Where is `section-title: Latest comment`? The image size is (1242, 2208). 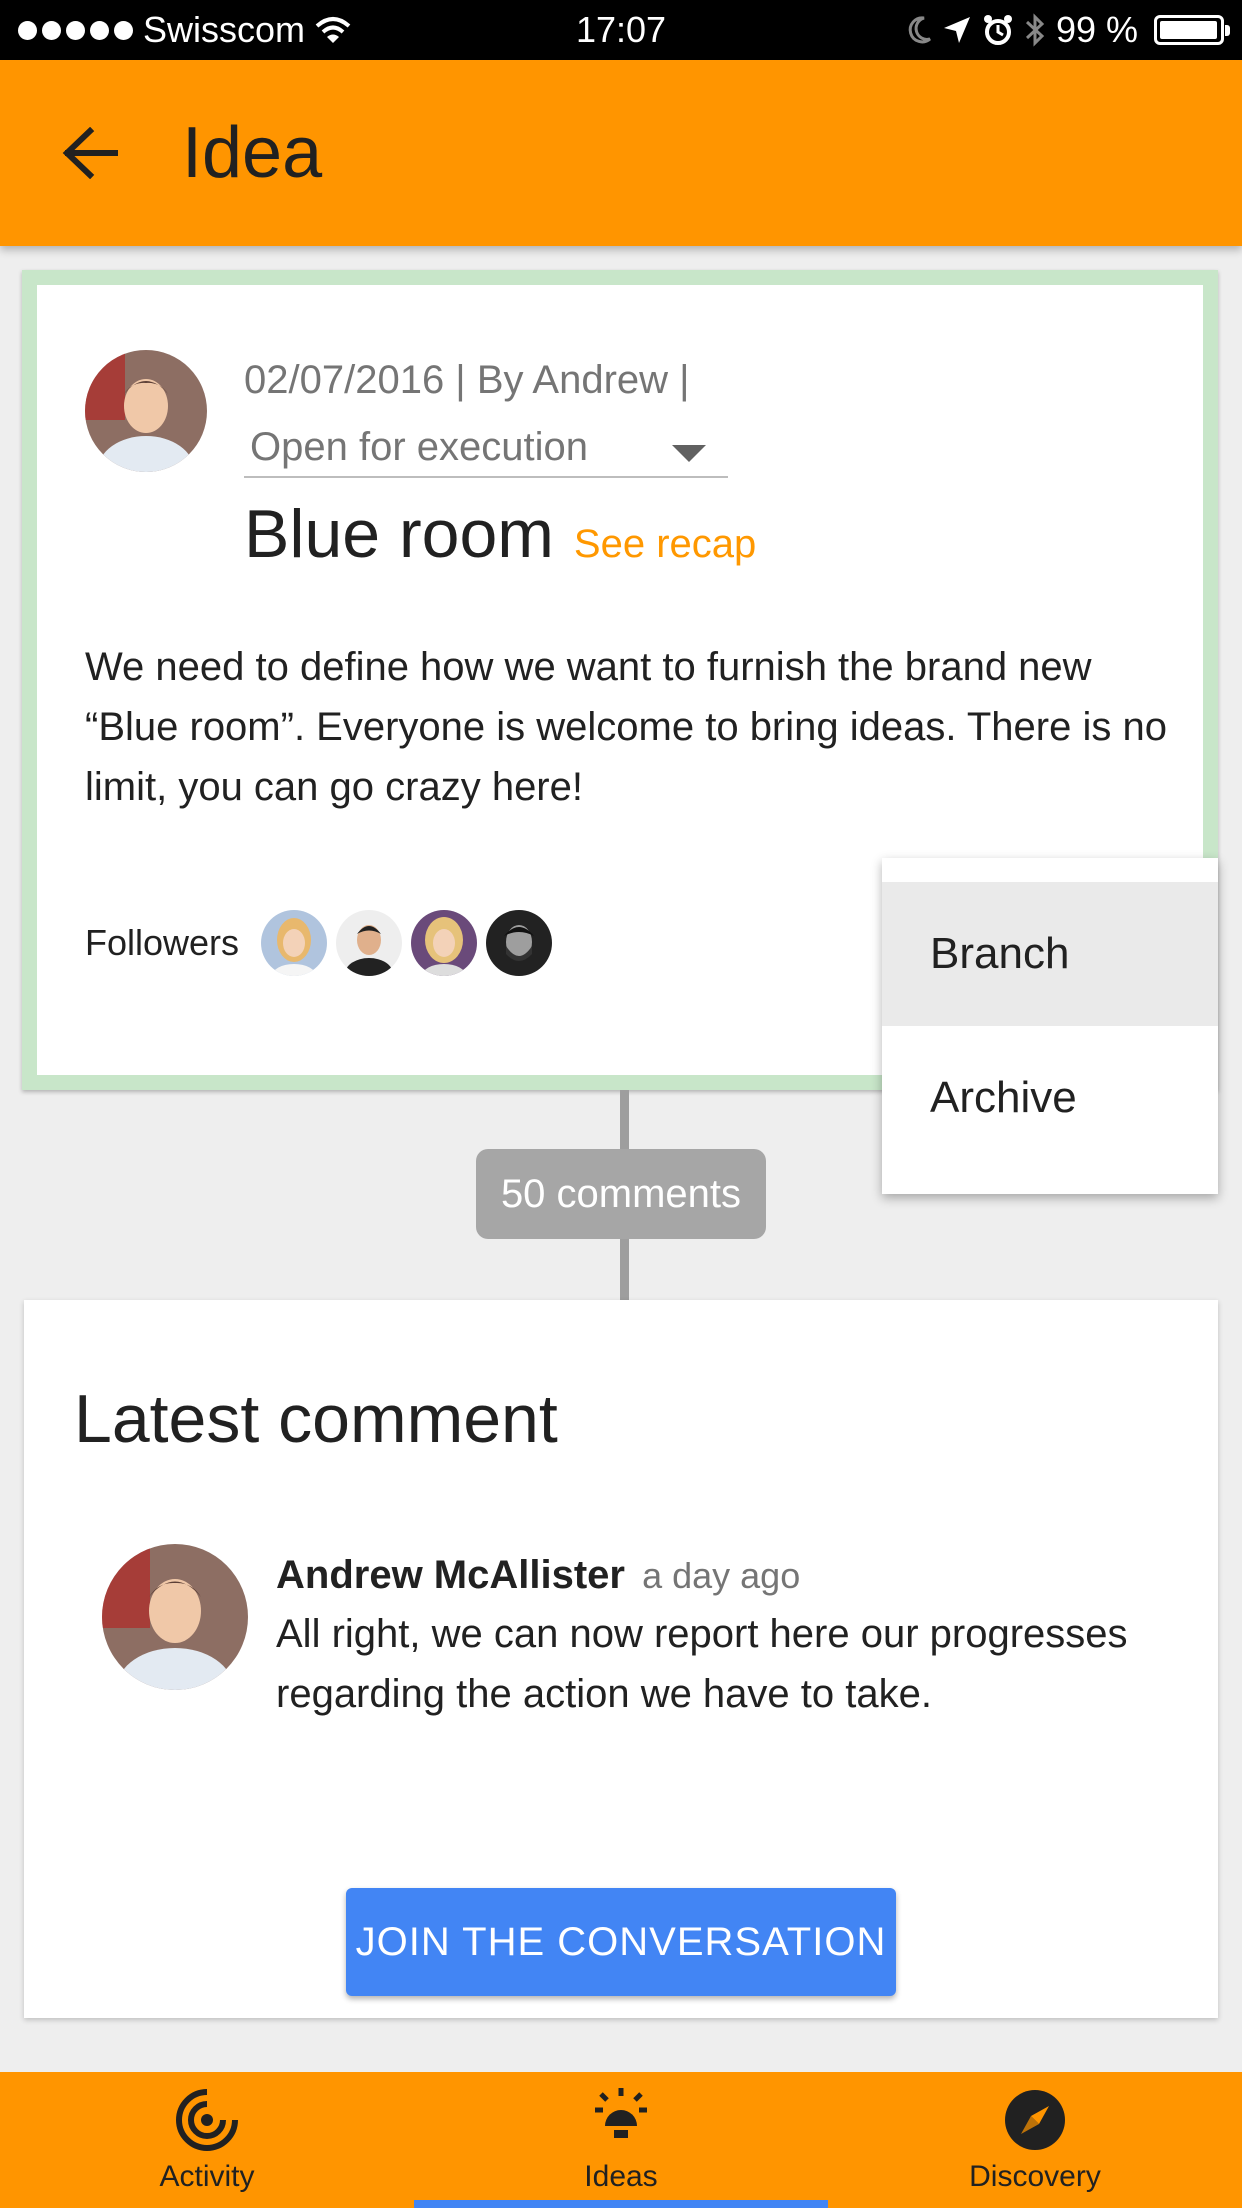 section-title: Latest comment is located at coordinates (316, 1419).